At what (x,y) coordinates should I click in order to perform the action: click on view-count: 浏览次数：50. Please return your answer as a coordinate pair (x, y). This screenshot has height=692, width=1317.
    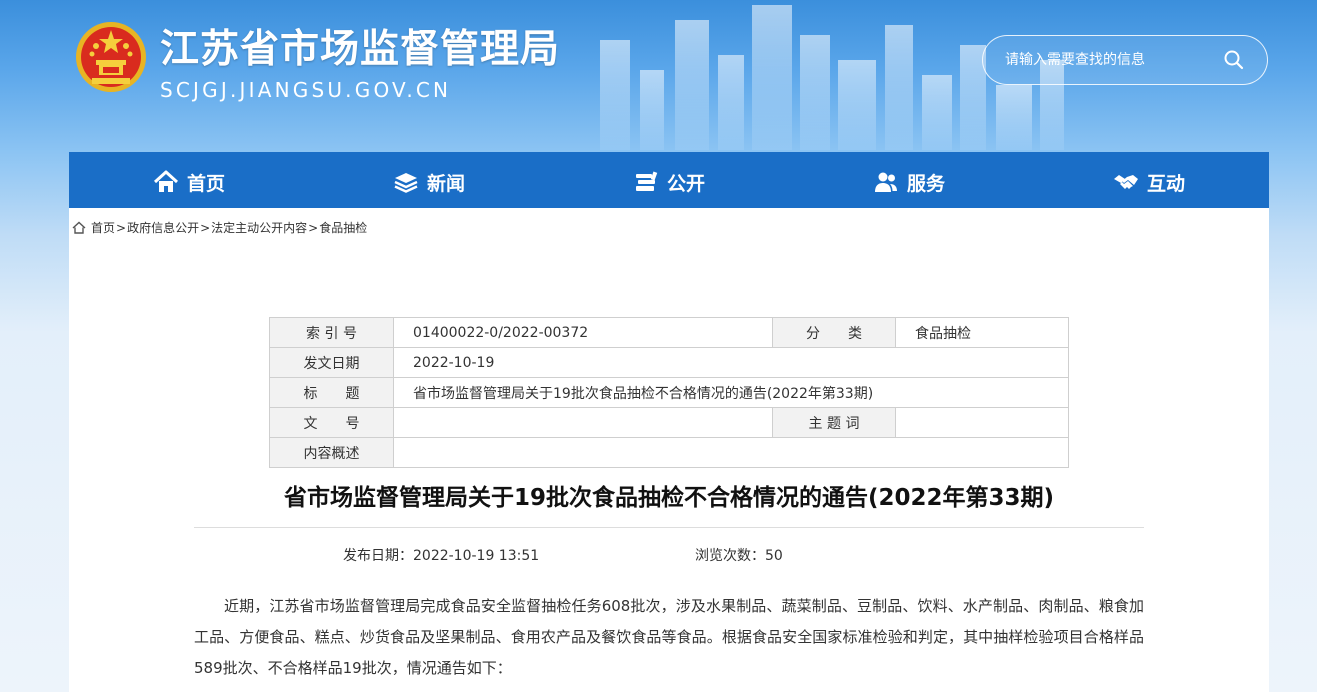
    Looking at the image, I should click on (739, 555).